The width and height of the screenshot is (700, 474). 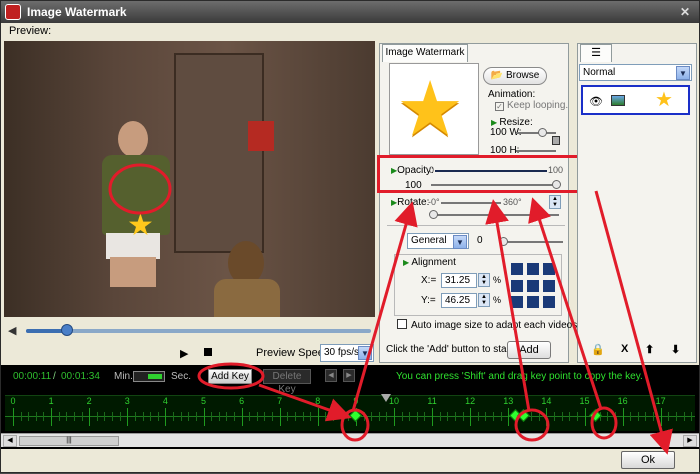 I want to click on current-time: 00:00:11, so click(x=32, y=376).